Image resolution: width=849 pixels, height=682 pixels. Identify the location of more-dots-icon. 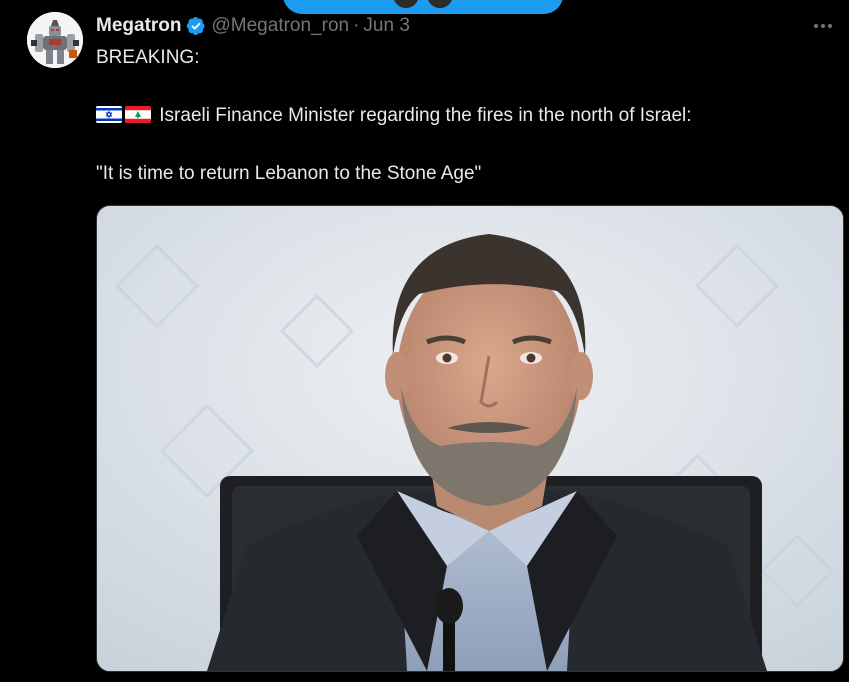
(823, 26).